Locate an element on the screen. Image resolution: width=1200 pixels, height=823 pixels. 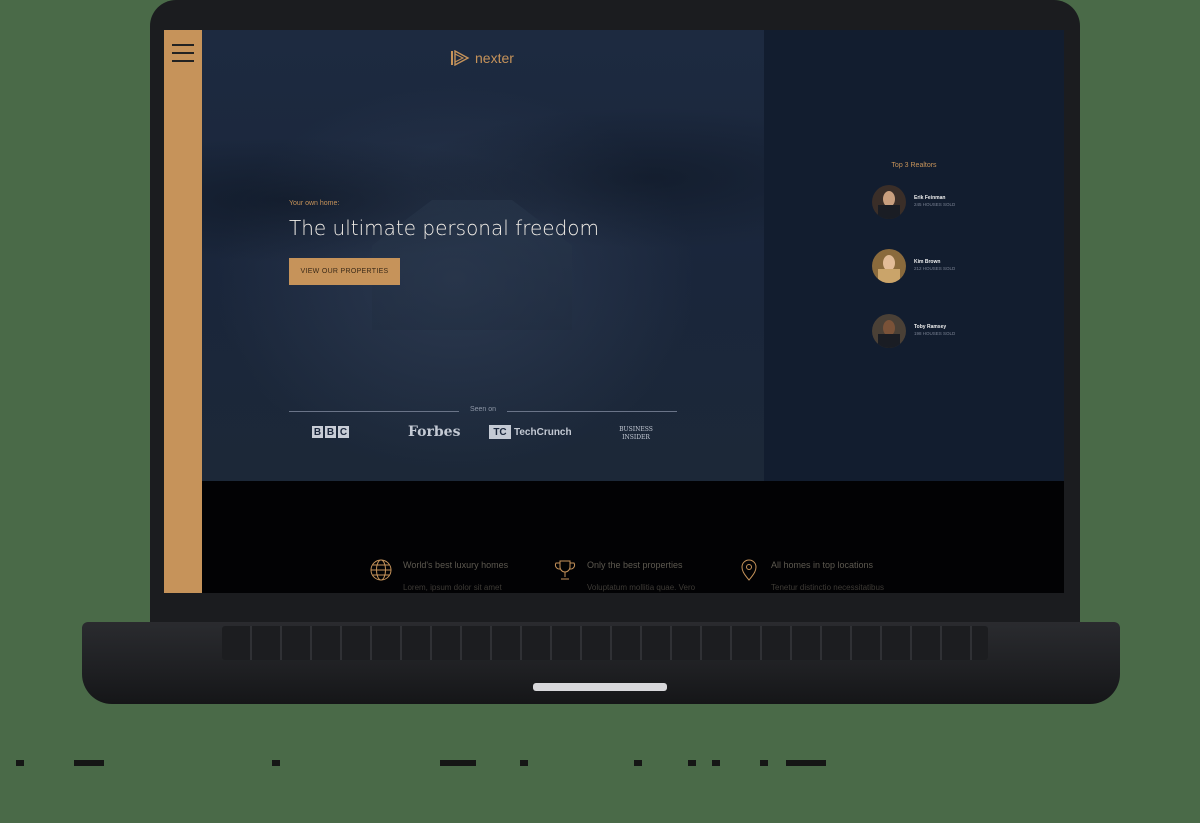
seen-on-label: Seen on is located at coordinates (483, 409).